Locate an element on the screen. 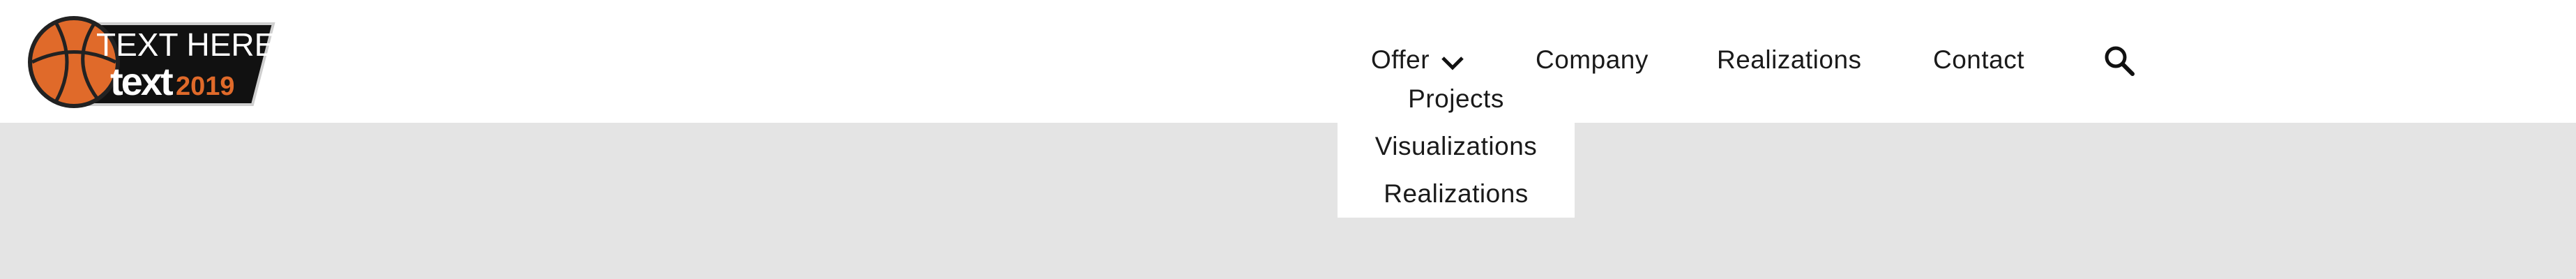  nav-item-company: Company is located at coordinates (1592, 60).